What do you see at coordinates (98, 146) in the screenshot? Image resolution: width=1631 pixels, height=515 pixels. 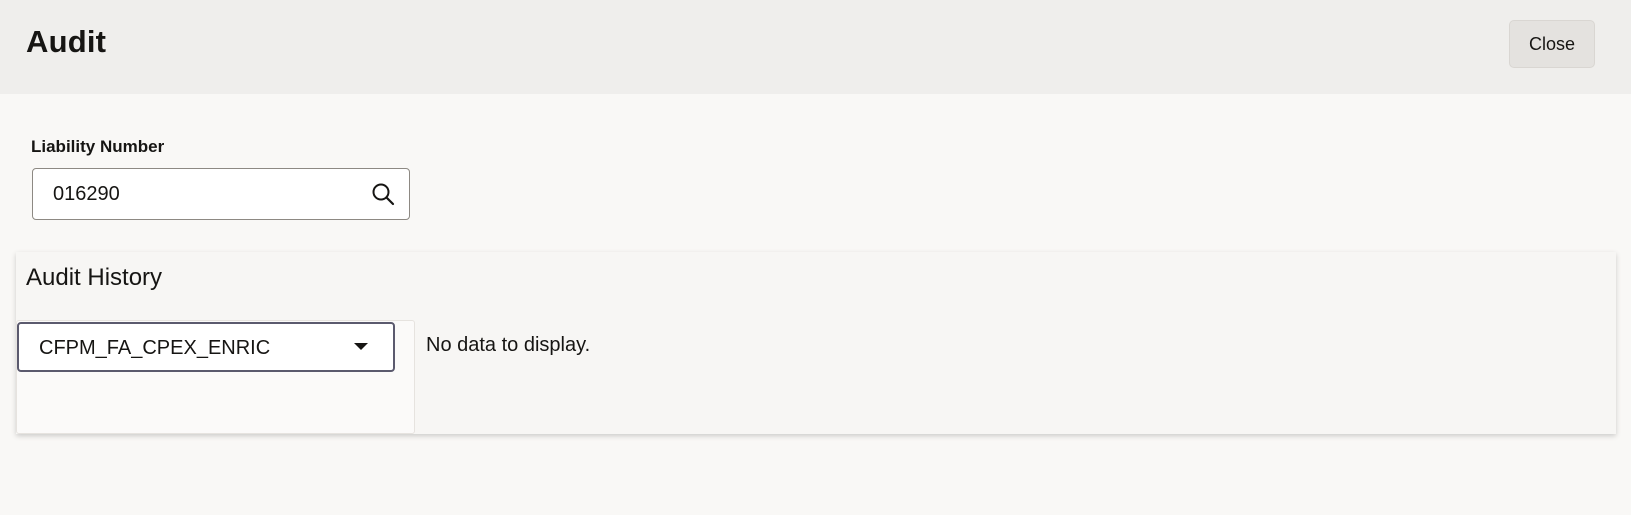 I see `liability-number-label: Liability Number` at bounding box center [98, 146].